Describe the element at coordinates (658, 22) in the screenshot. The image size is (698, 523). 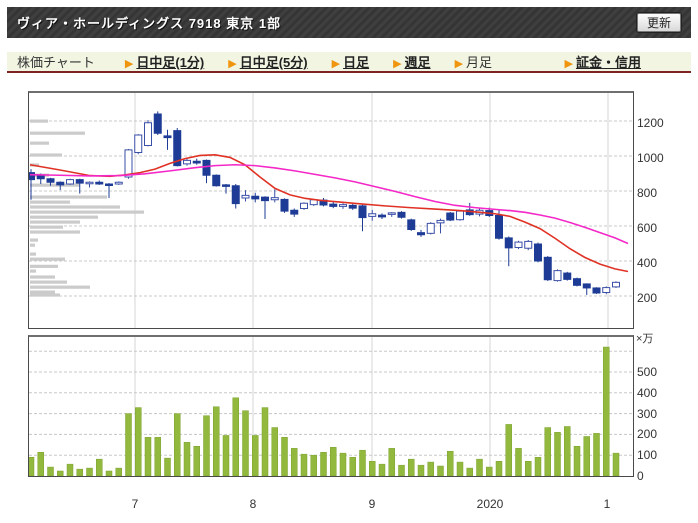
I see `refresh-button: 更新` at that location.